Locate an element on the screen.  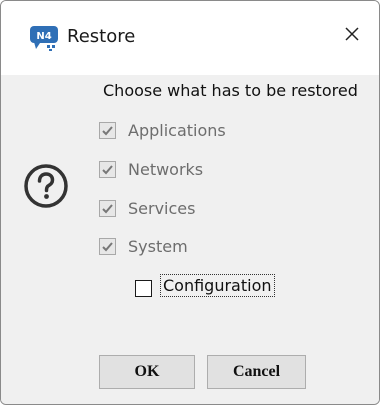
cancel-button: Cancel is located at coordinates (256, 372).